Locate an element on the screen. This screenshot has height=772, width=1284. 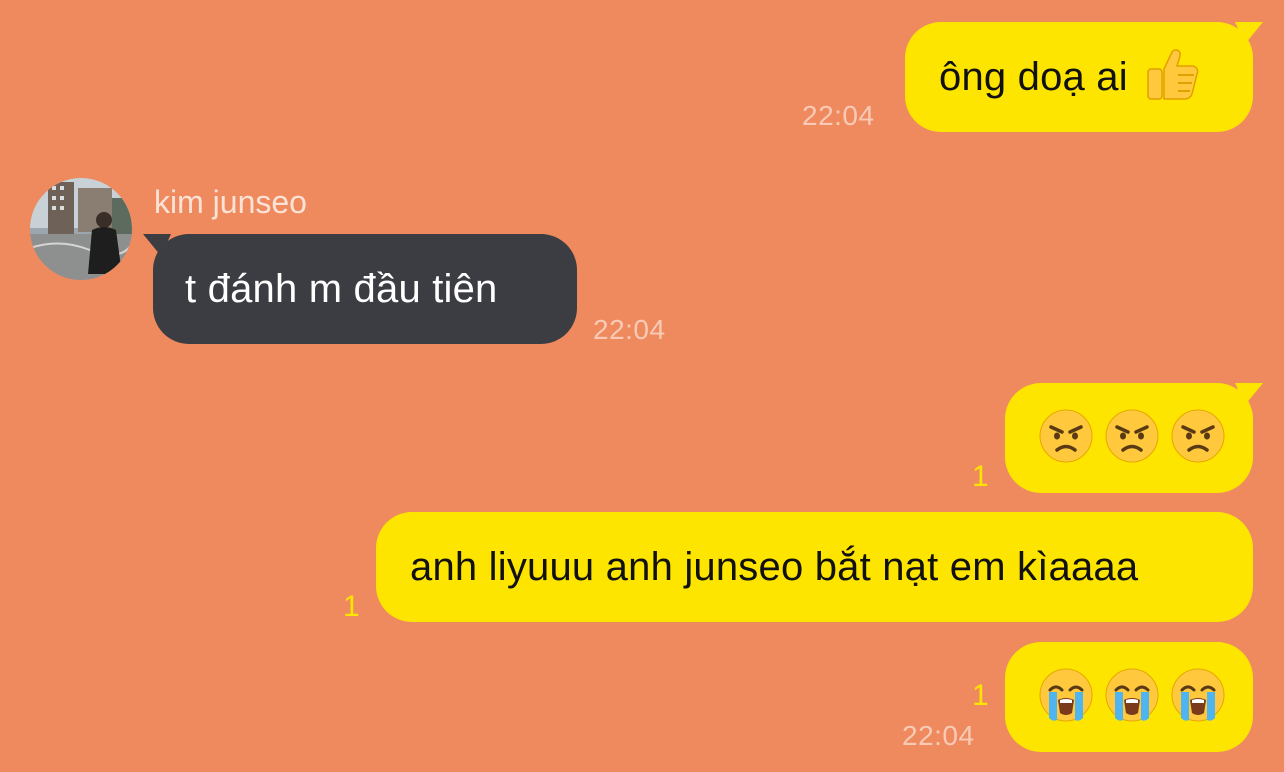
avatar is located at coordinates (81, 229).